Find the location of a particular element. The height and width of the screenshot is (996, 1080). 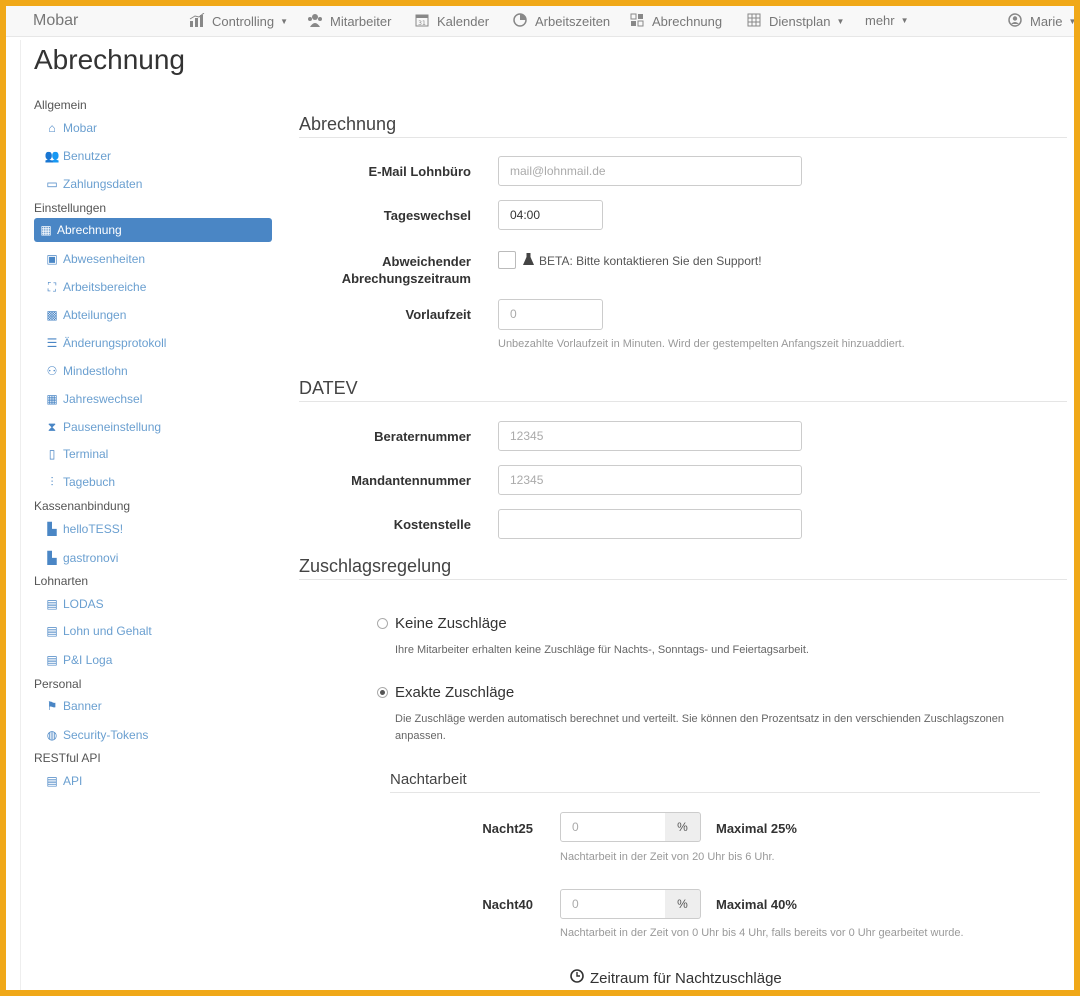

berater-input: 12345 is located at coordinates (650, 436).